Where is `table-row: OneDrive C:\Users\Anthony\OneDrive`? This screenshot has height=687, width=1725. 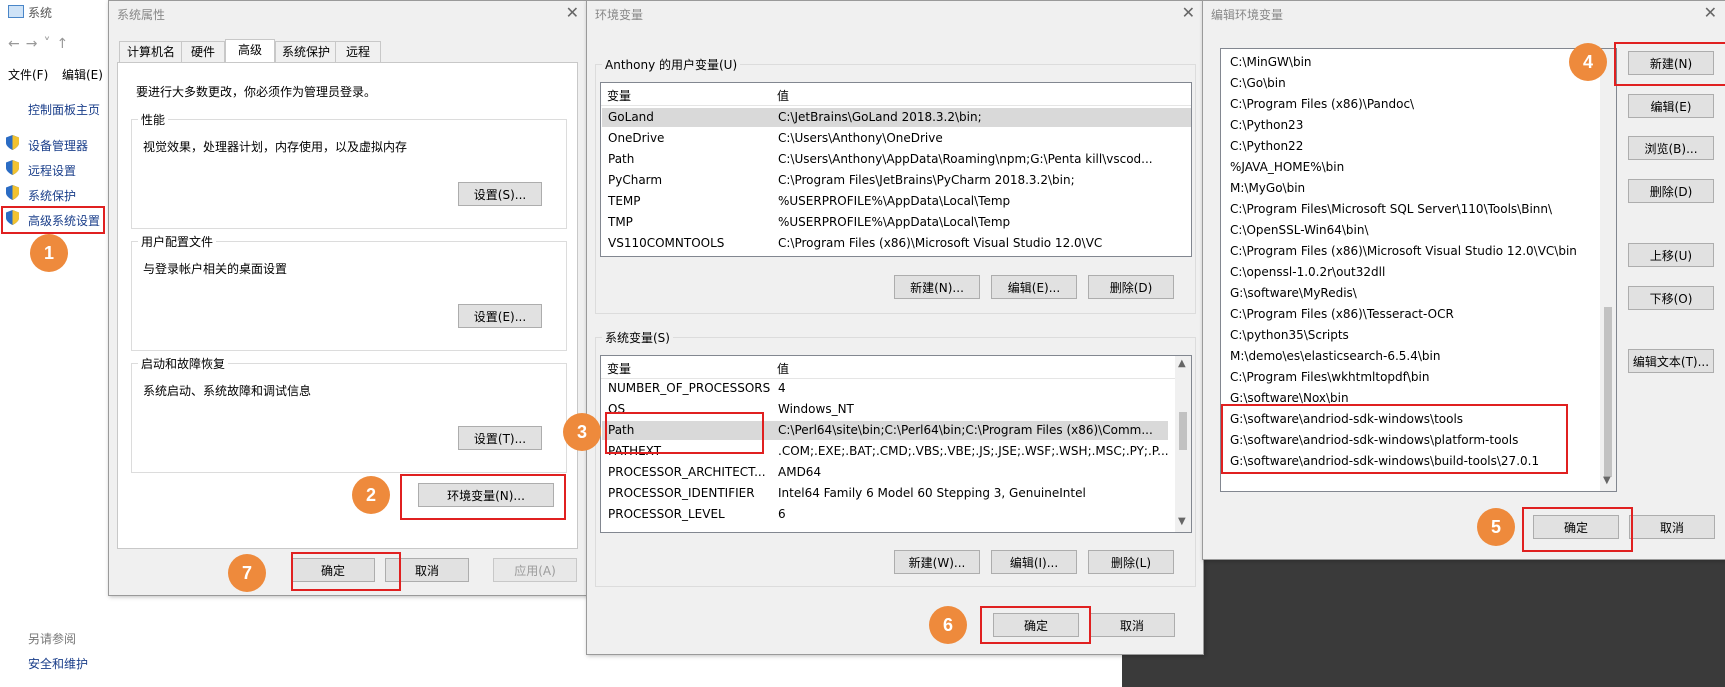
table-row: OneDrive C:\Users\Anthony\OneDrive is located at coordinates (896, 138).